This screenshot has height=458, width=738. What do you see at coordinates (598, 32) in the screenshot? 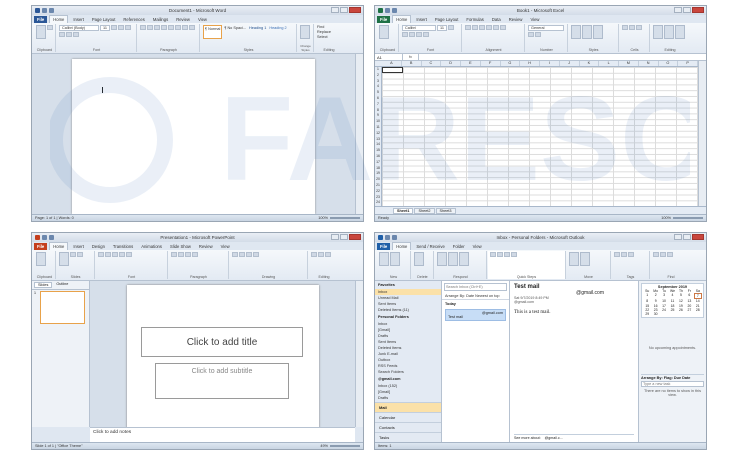
I see `cell-styles-icon` at bounding box center [598, 32].